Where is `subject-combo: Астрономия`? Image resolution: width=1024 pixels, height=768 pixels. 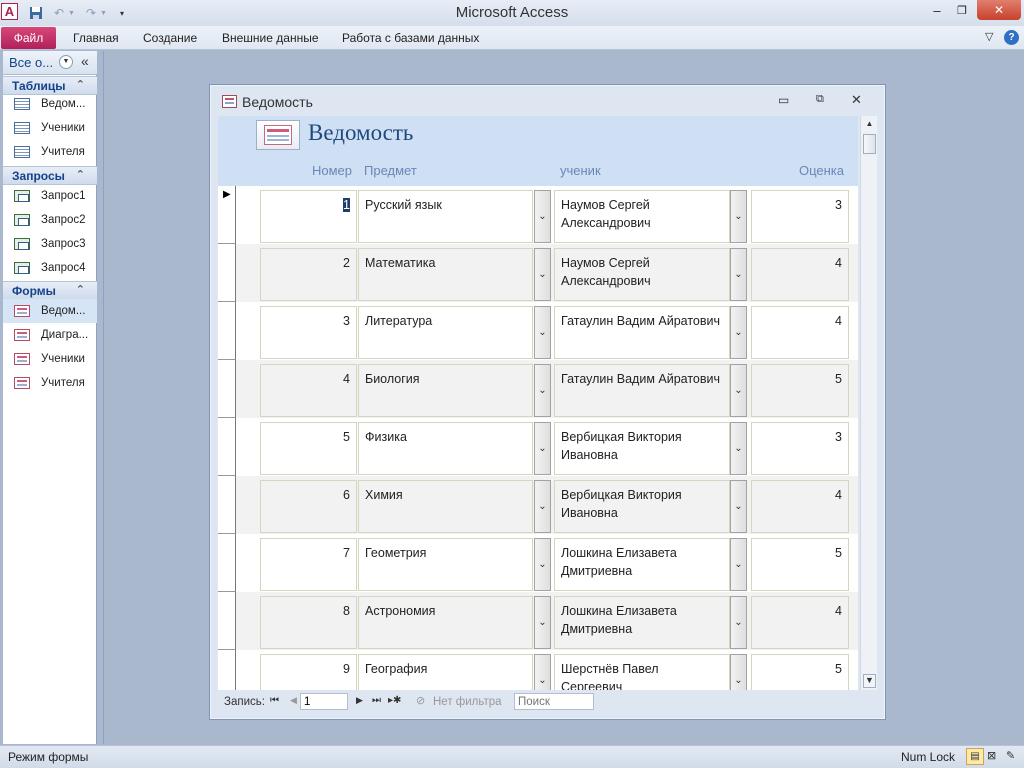 subject-combo: Астрономия is located at coordinates (445, 622).